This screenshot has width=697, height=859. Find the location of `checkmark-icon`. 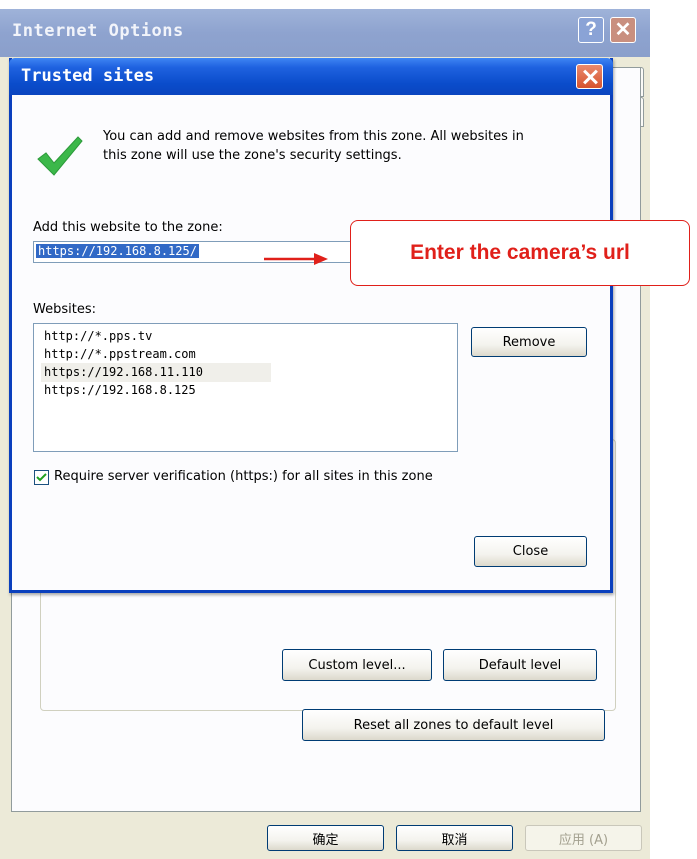

checkmark-icon is located at coordinates (60, 156).